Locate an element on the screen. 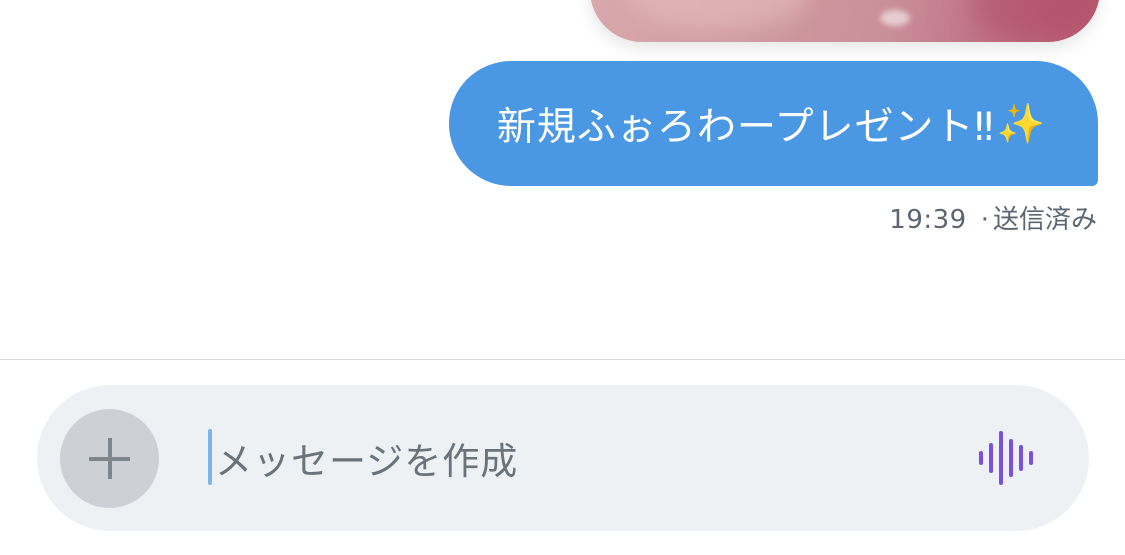 The height and width of the screenshot is (555, 1125). image-attachment is located at coordinates (845, 21).